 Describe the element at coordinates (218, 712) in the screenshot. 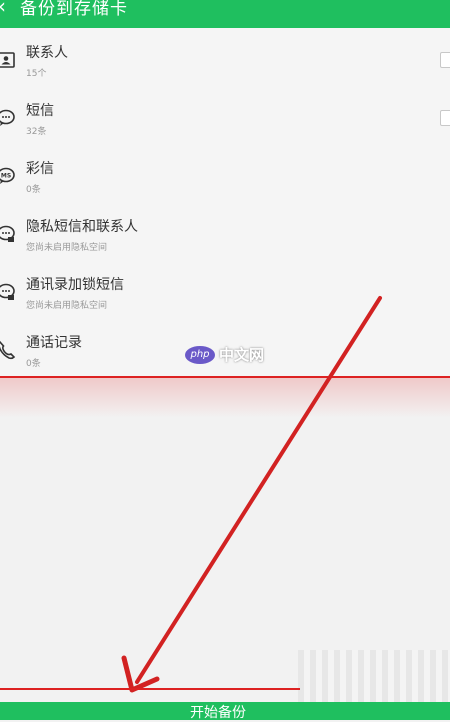

I see `start-backup-button: 开始备份` at that location.